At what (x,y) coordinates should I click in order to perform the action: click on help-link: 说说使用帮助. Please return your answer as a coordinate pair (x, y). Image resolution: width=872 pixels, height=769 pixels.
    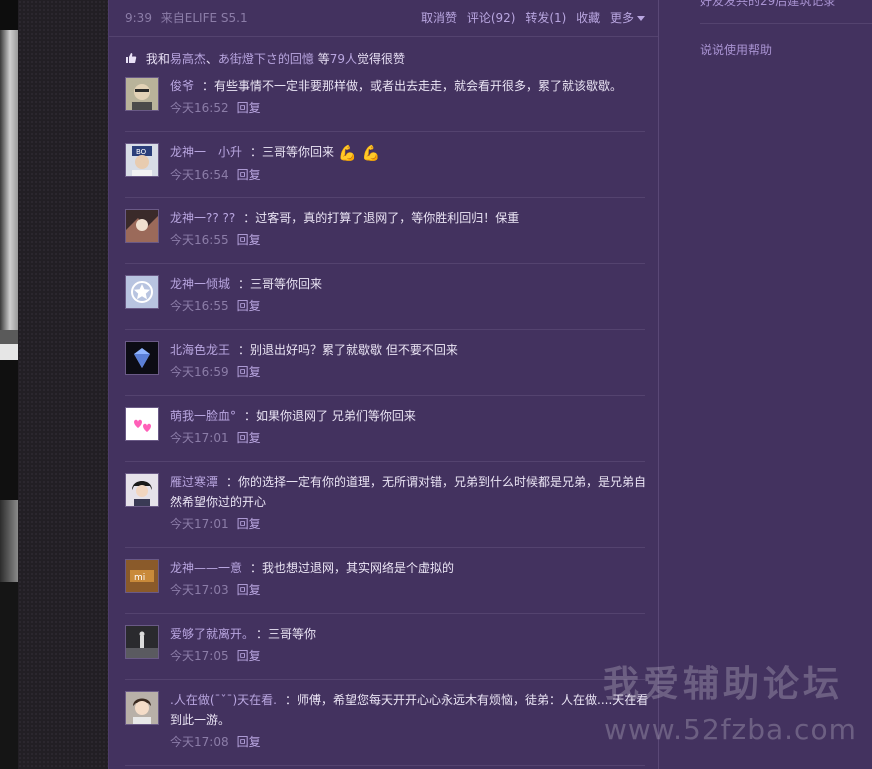
    Looking at the image, I should click on (736, 49).